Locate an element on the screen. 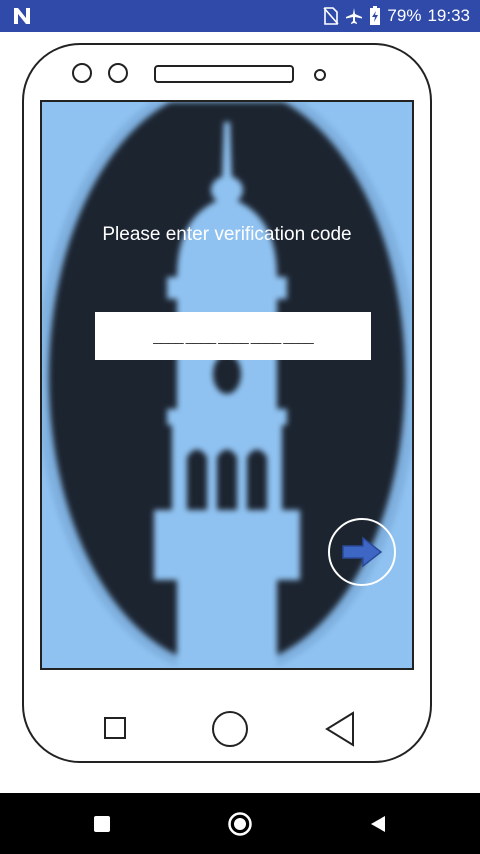 This screenshot has height=854, width=480. recents-icon is located at coordinates (102, 823).